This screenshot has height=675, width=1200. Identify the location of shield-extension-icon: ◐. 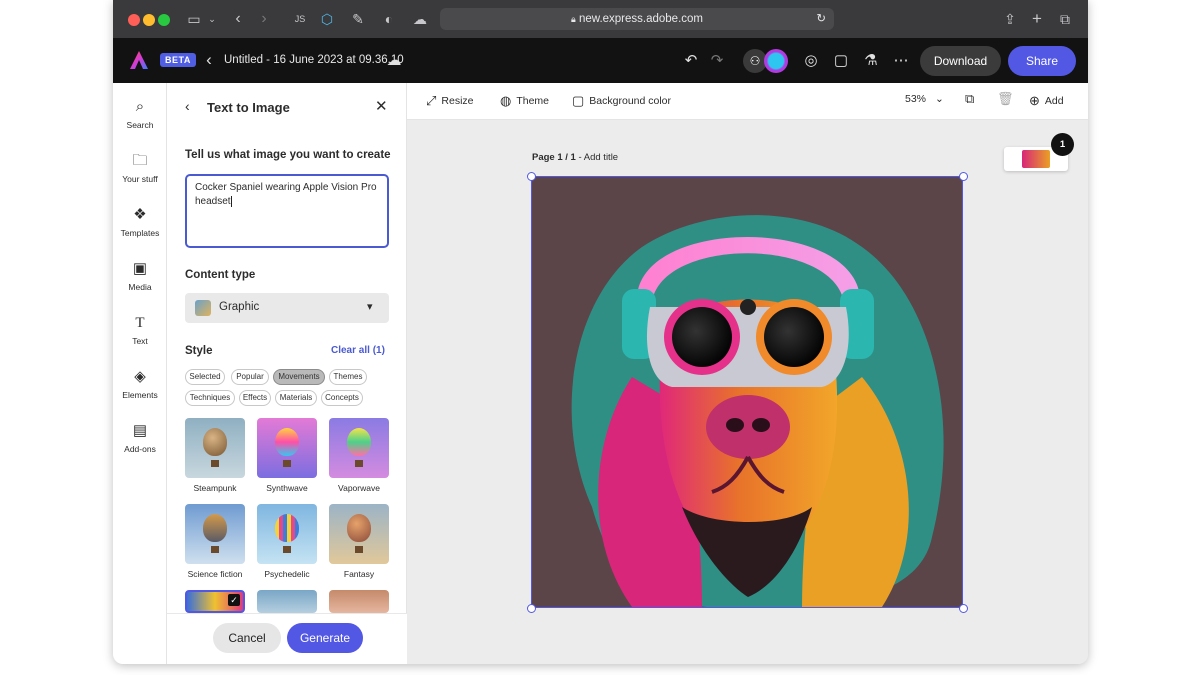
(389, 19).